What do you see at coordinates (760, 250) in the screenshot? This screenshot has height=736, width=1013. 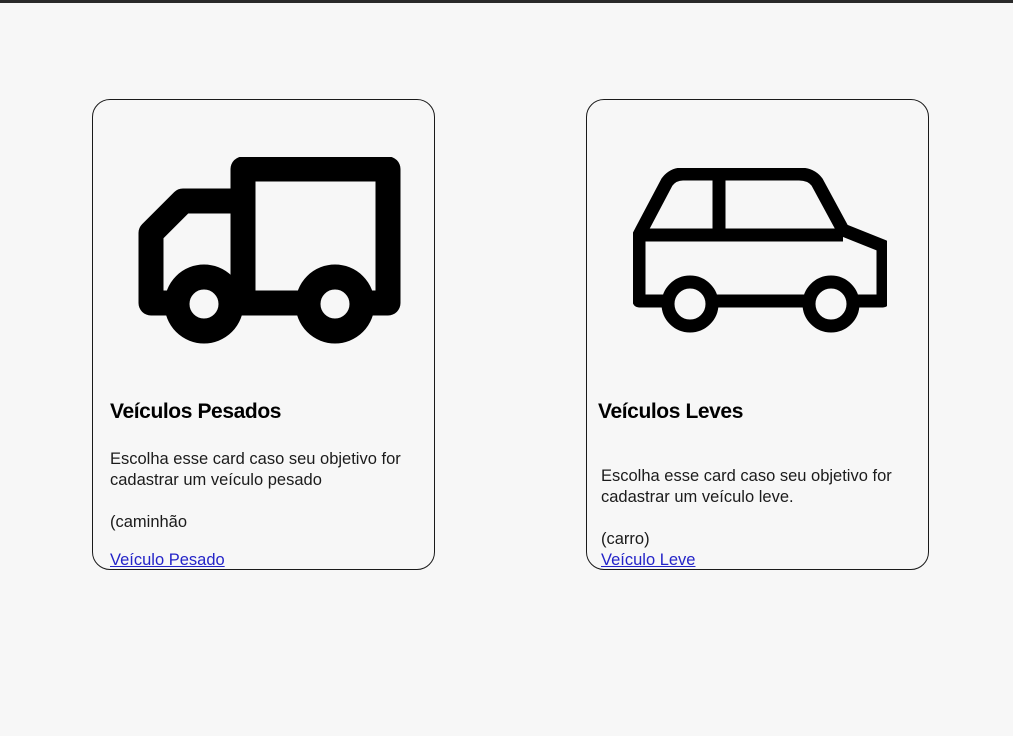 I see `car-icon` at bounding box center [760, 250].